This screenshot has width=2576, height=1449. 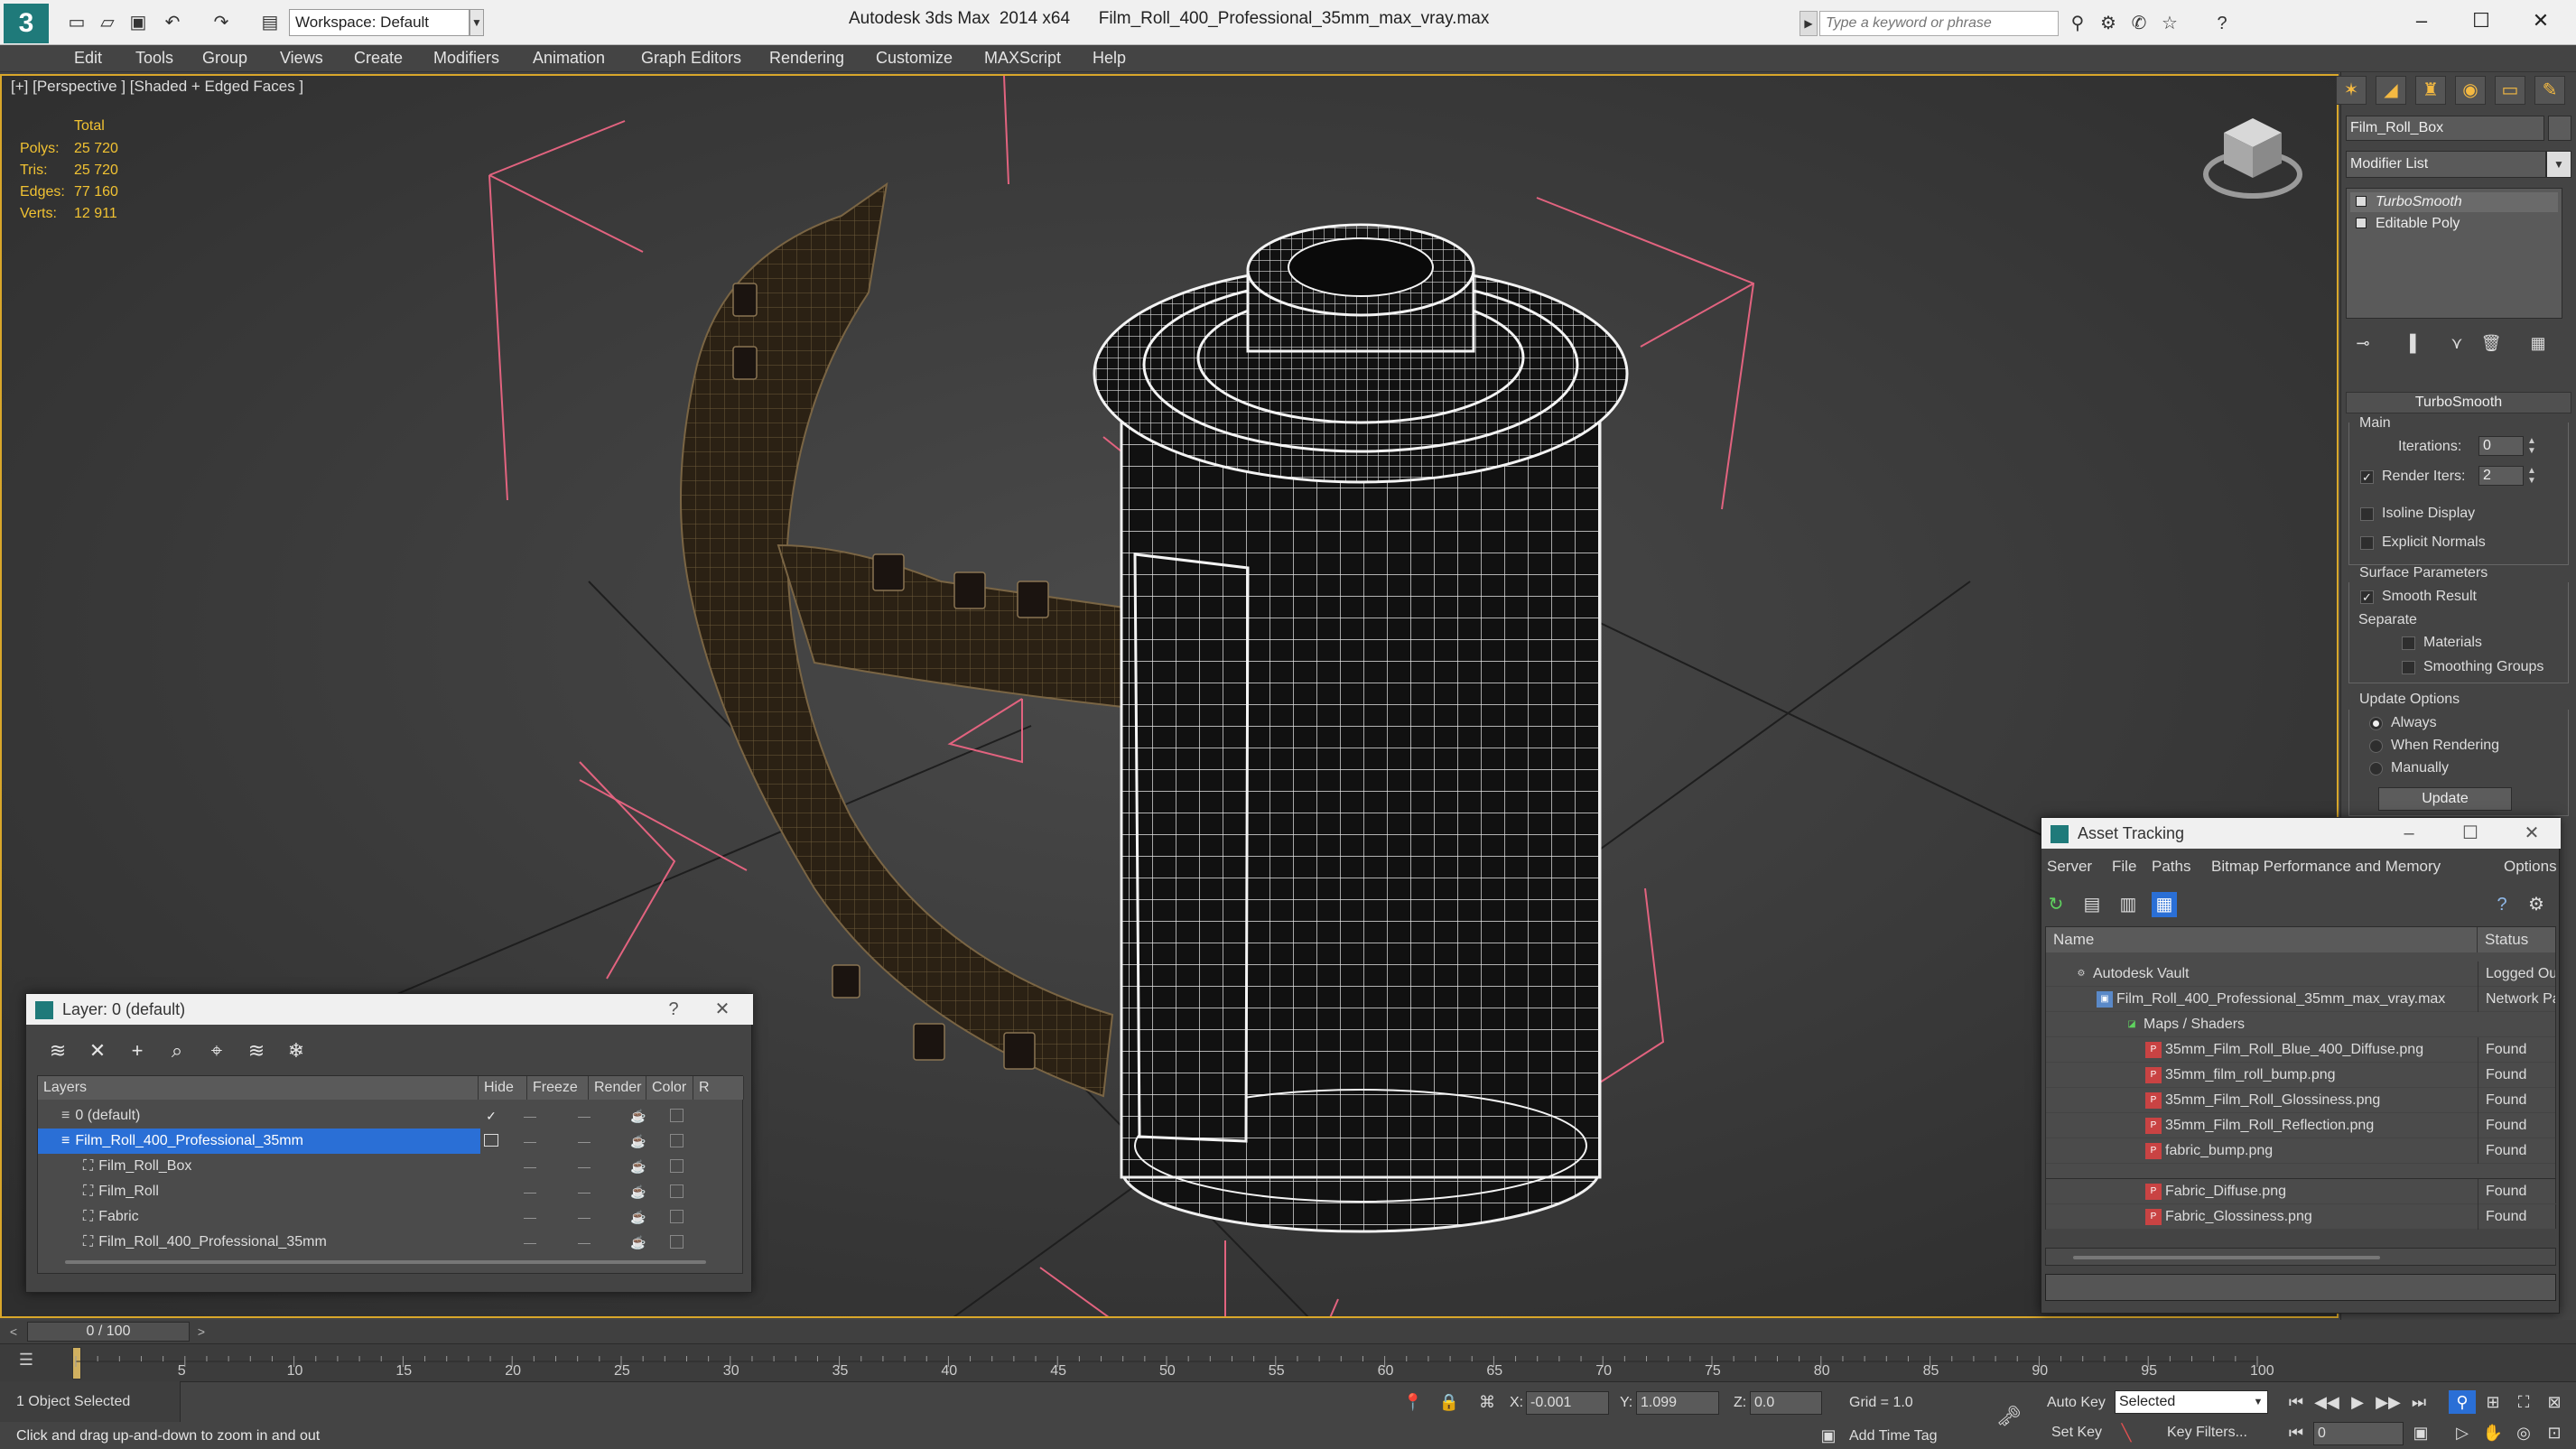 What do you see at coordinates (108, 1332) in the screenshot?
I see `time-slider: 0 / 100` at bounding box center [108, 1332].